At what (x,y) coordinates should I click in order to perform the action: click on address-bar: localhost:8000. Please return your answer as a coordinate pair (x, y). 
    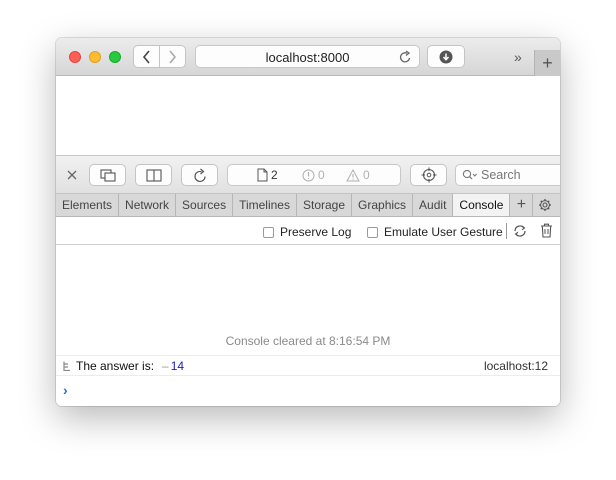
    Looking at the image, I should click on (307, 56).